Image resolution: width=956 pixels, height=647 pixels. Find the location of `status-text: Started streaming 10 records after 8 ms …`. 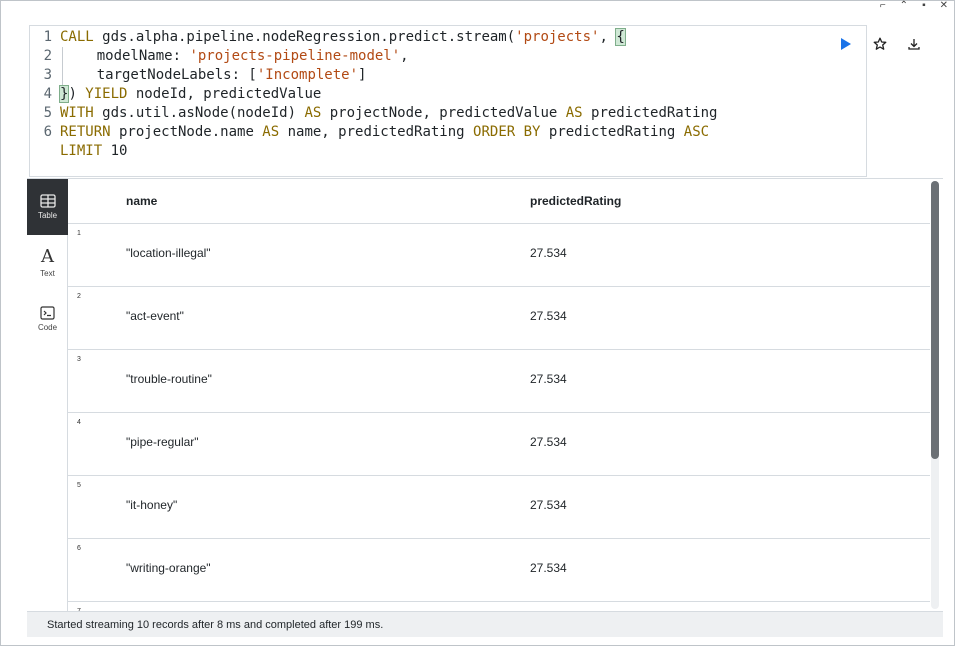

status-text: Started streaming 10 records after 8 ms … is located at coordinates (215, 624).